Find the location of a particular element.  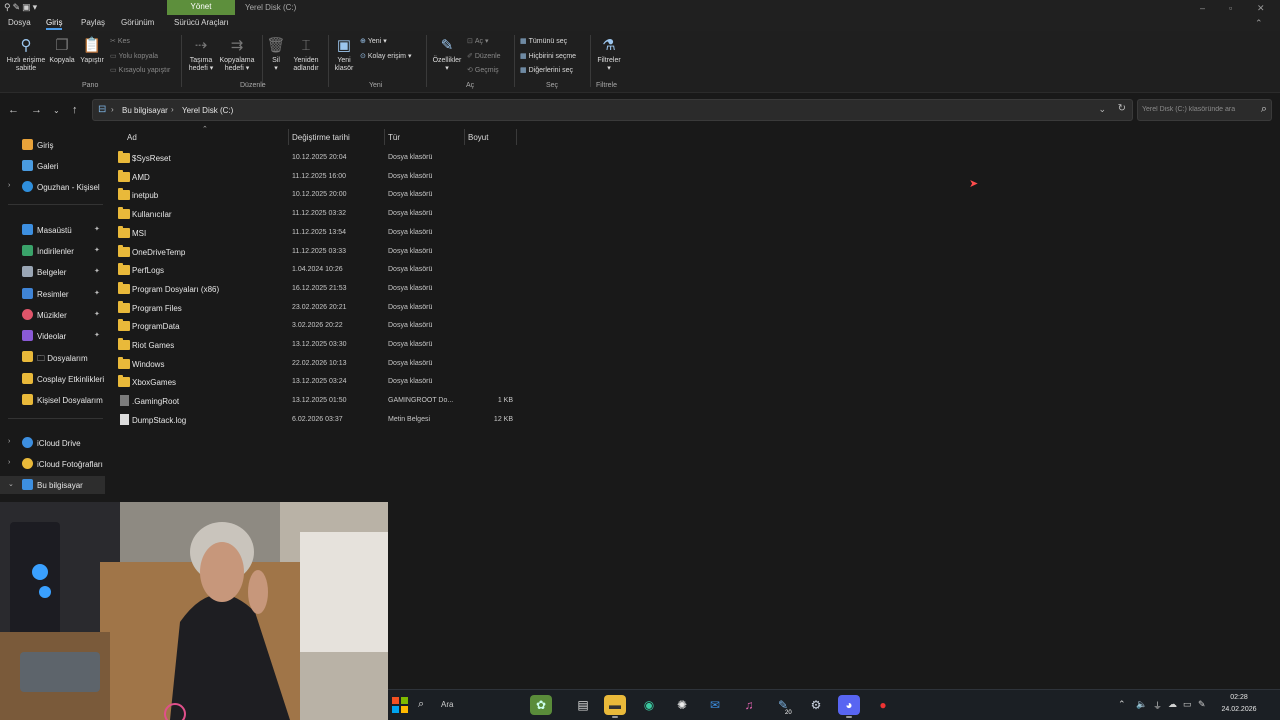

game-app-icon: ✿ is located at coordinates (541, 705).